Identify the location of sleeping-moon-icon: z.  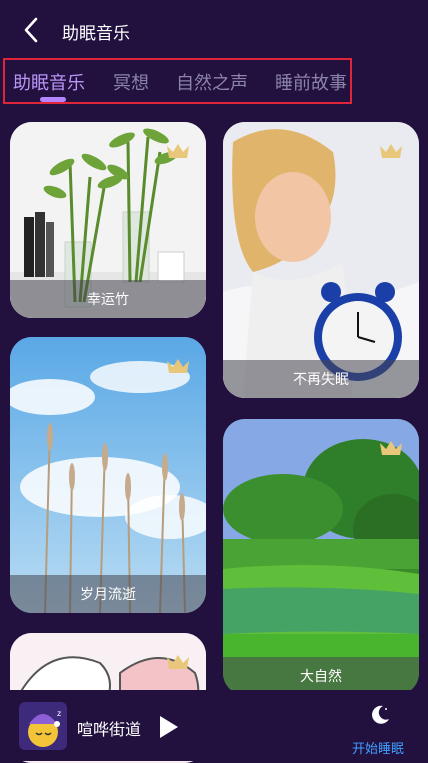
(43, 726).